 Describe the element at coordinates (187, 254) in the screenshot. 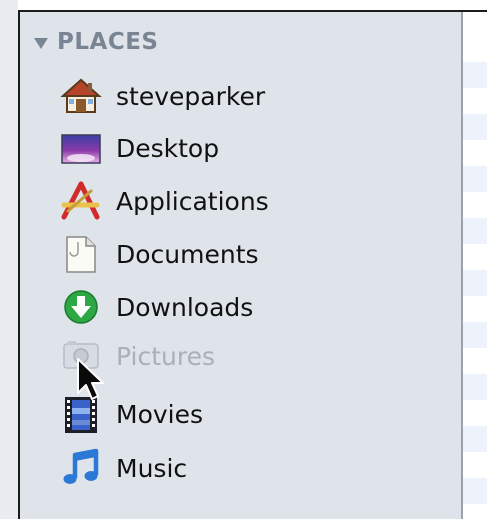

I see `sidebar-item-label: Documents` at that location.